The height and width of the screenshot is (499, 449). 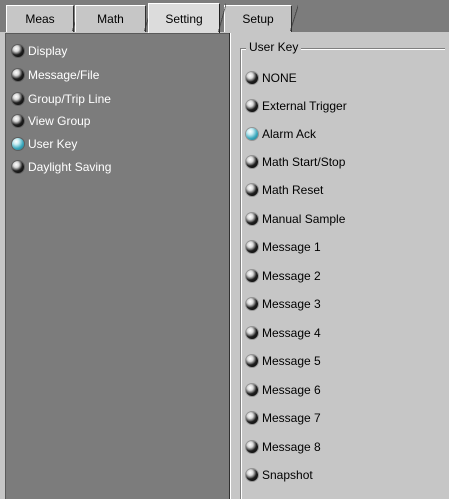 I want to click on option-alarm-ack: Alarm Ack, so click(x=281, y=134).